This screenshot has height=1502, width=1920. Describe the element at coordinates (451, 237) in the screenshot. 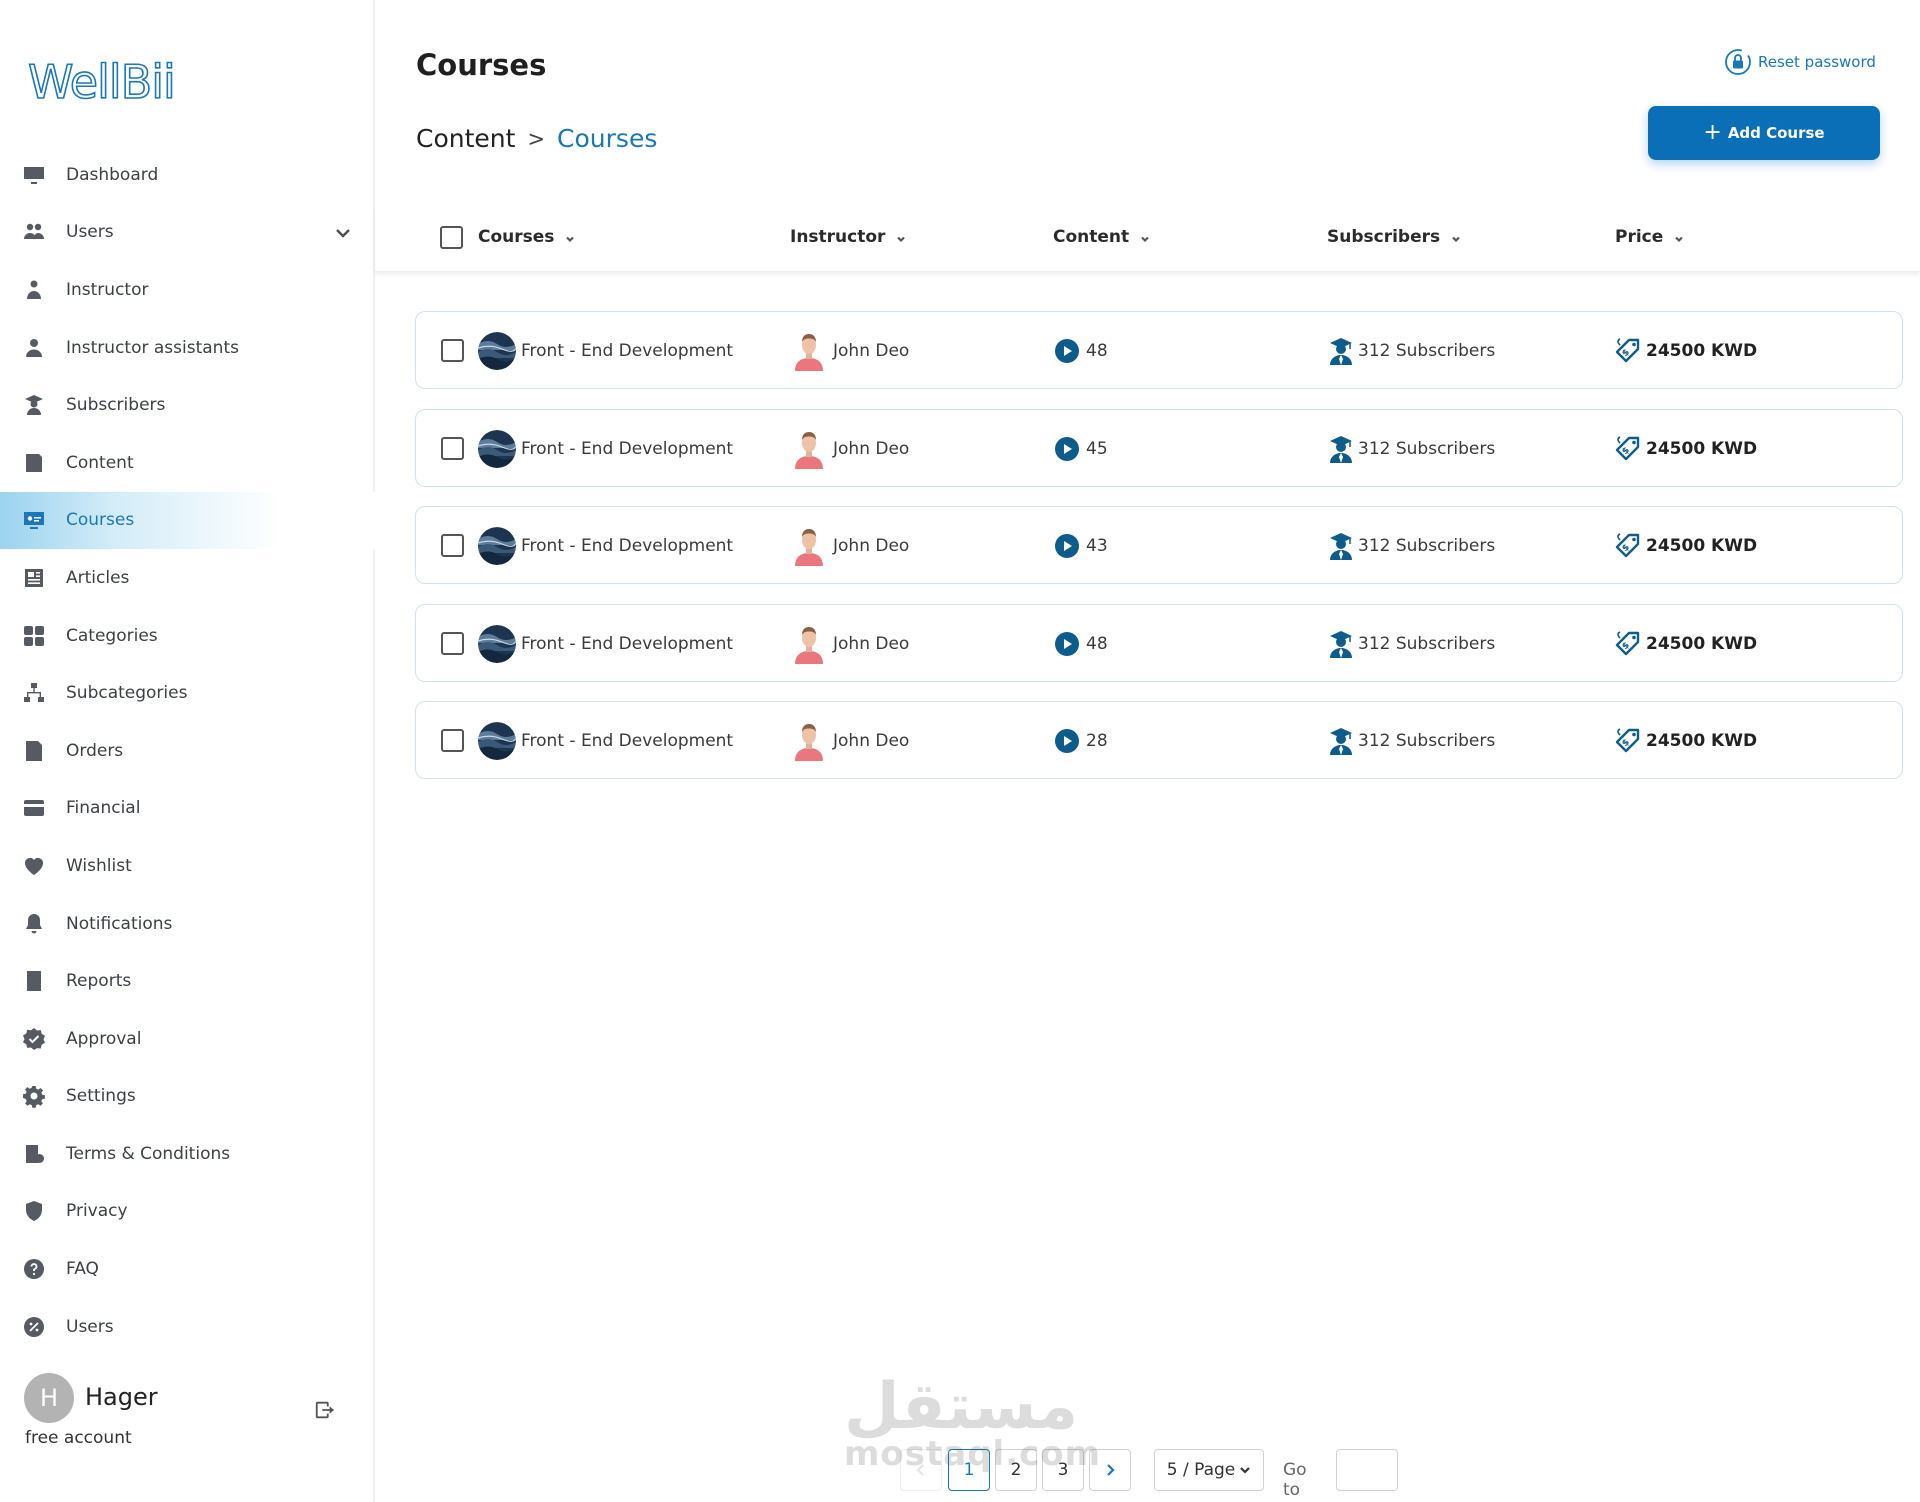

I see `select-all-checkbox` at that location.